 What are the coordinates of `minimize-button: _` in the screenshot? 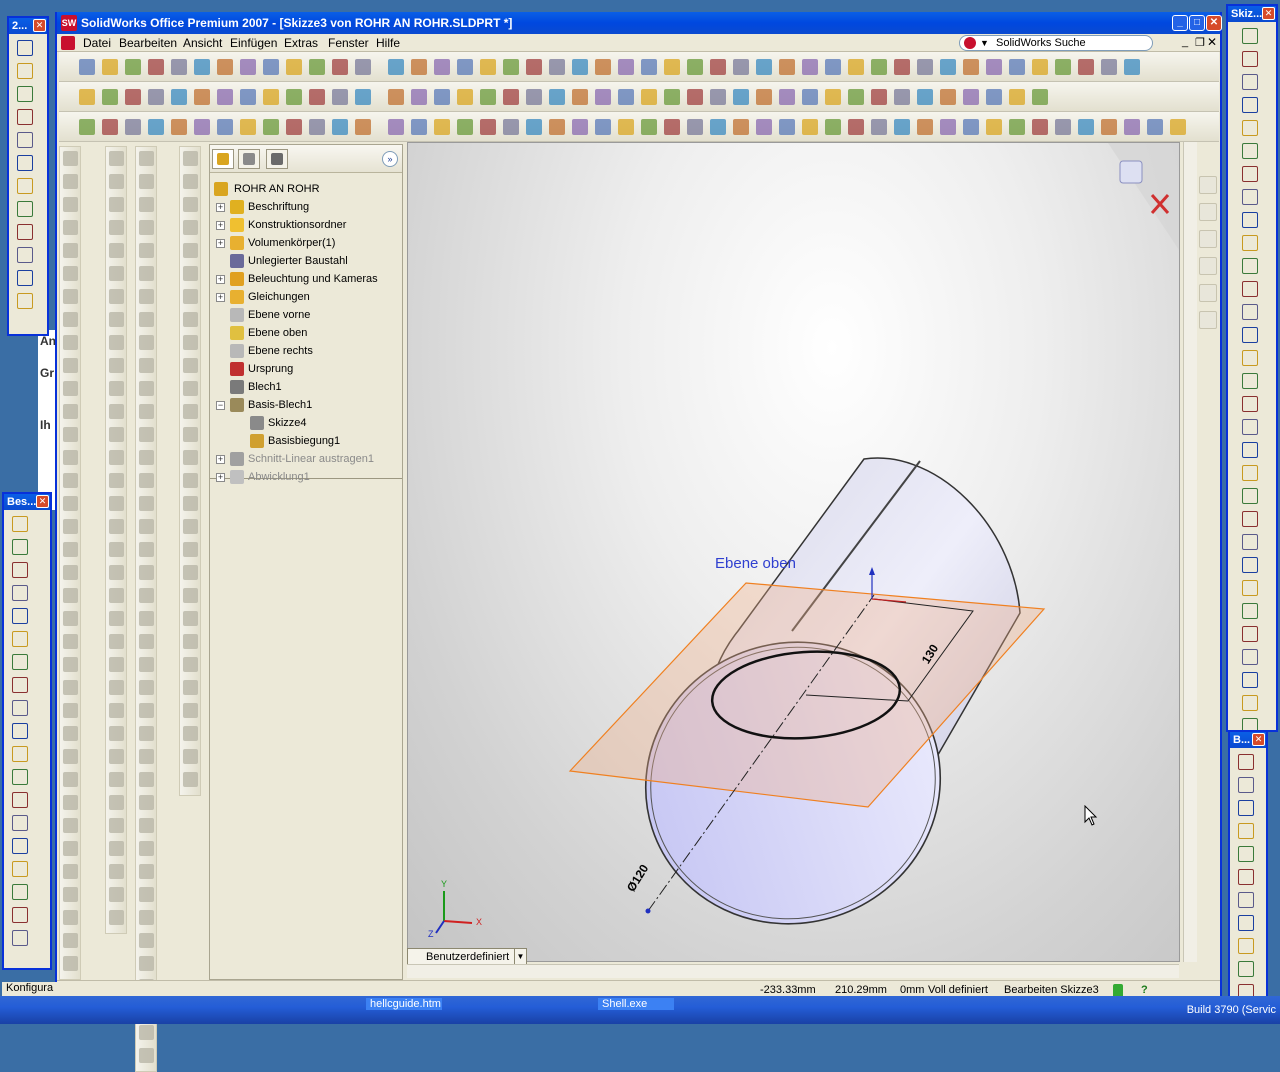 It's located at (1180, 23).